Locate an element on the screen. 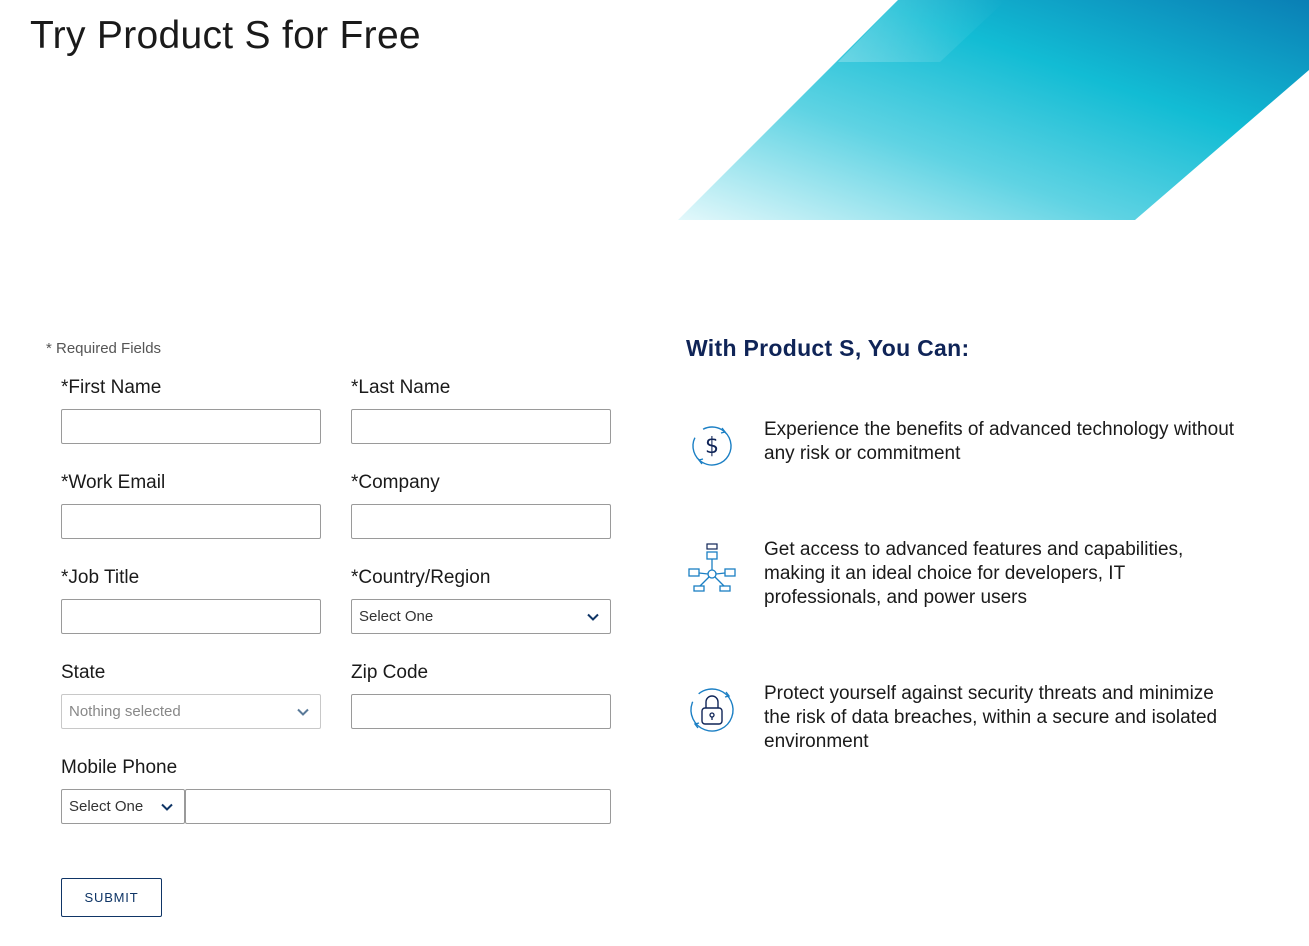  mobile-phone-input is located at coordinates (398, 806).